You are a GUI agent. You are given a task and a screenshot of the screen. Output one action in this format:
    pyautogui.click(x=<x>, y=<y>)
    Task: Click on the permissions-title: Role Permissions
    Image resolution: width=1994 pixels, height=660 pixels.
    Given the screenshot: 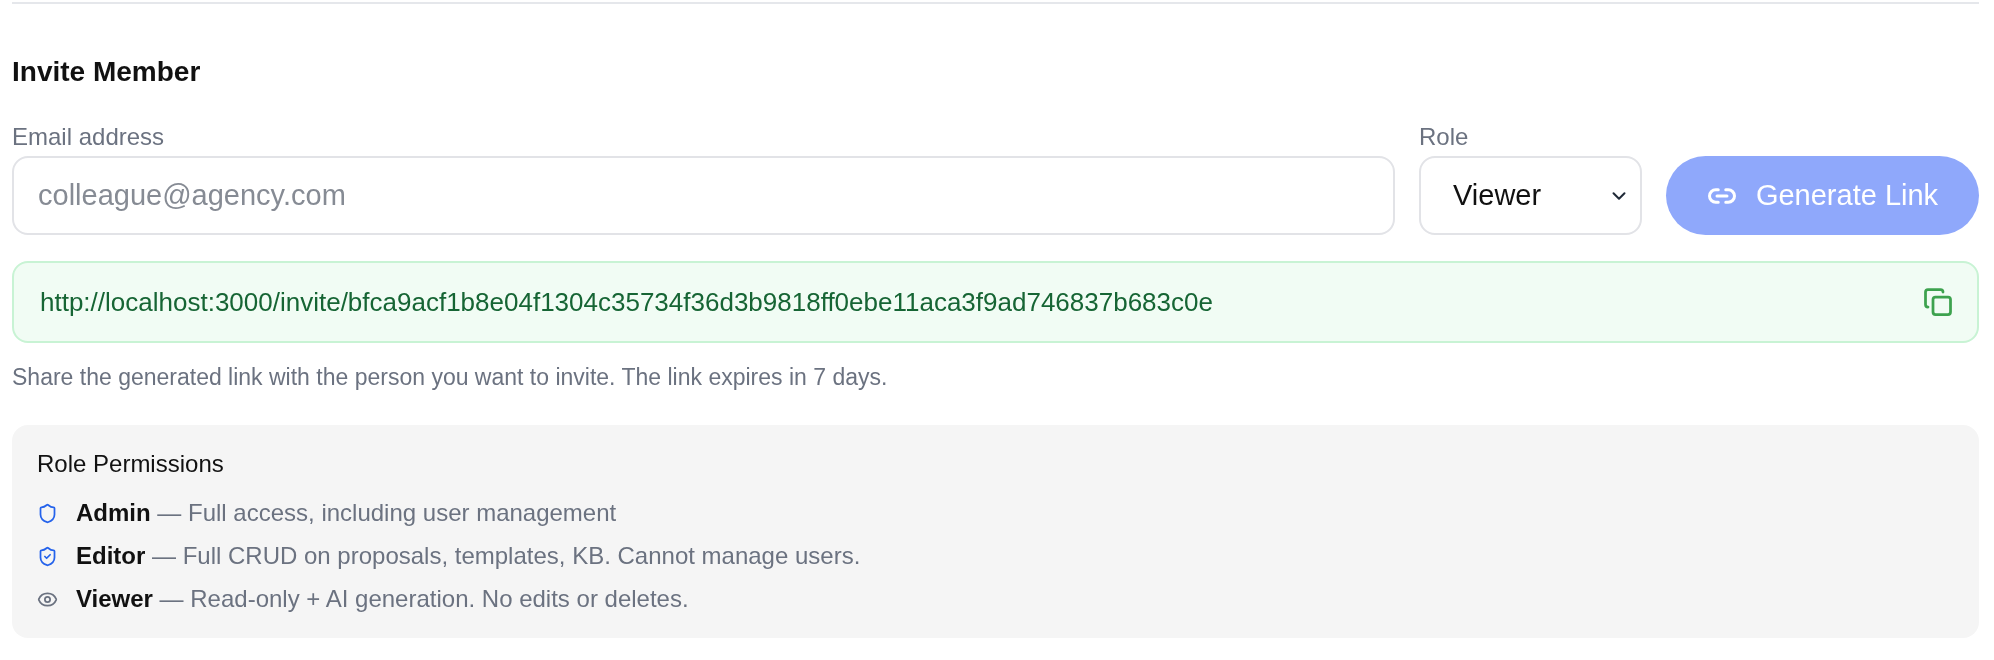 What is the action you would take?
    pyautogui.click(x=131, y=464)
    